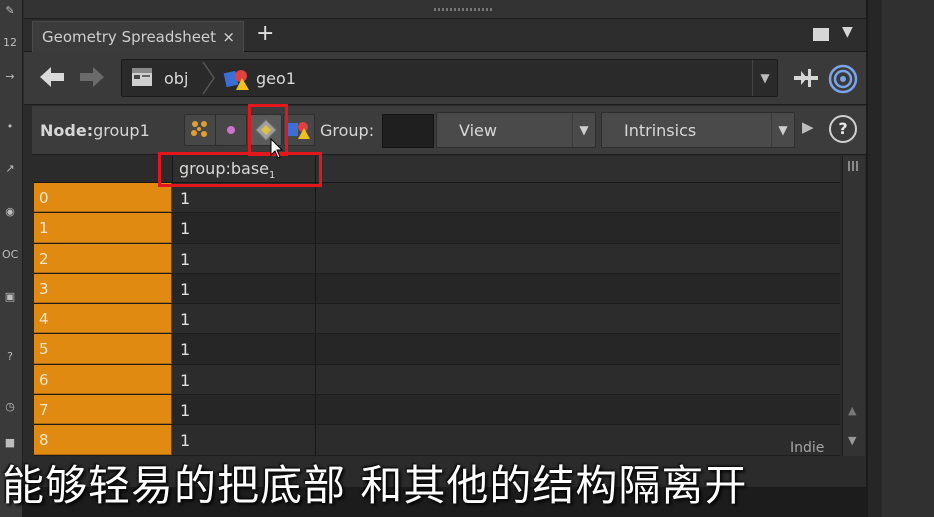 The height and width of the screenshot is (517, 934). What do you see at coordinates (445, 35) in the screenshot?
I see `tab-bar: Geometry Spreadsheet × + ▼` at bounding box center [445, 35].